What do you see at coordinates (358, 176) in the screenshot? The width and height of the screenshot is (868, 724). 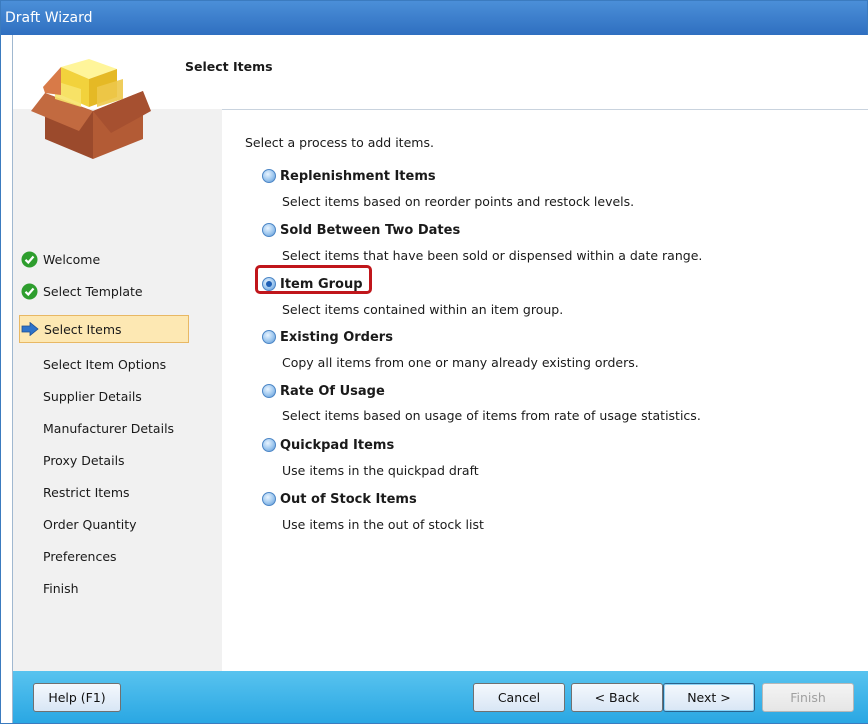 I see `option-label: Replenishment Items` at bounding box center [358, 176].